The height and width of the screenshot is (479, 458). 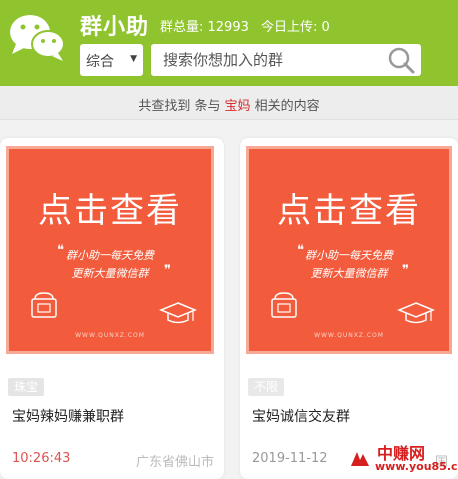 What do you see at coordinates (26, 387) in the screenshot?
I see `category-tag: 珠宝` at bounding box center [26, 387].